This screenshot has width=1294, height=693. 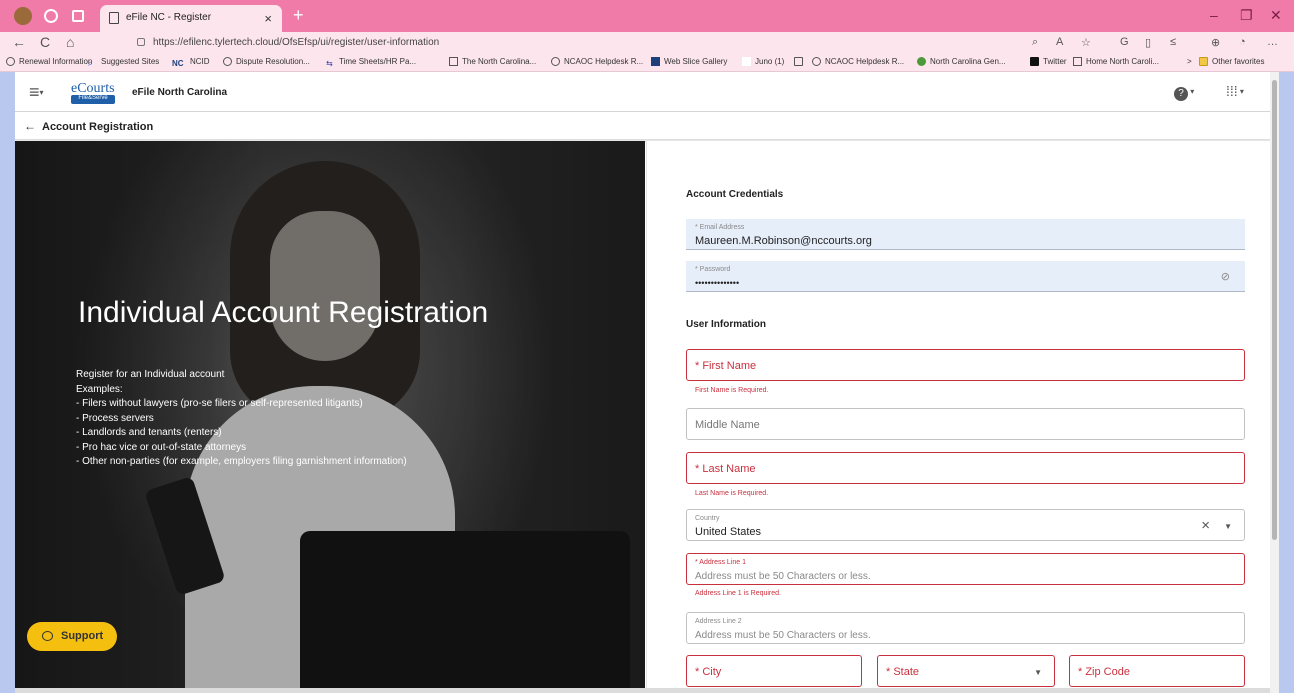 I want to click on browser-tab-bar: eFile NC - Register × + – ❐ ✕, so click(x=647, y=16).